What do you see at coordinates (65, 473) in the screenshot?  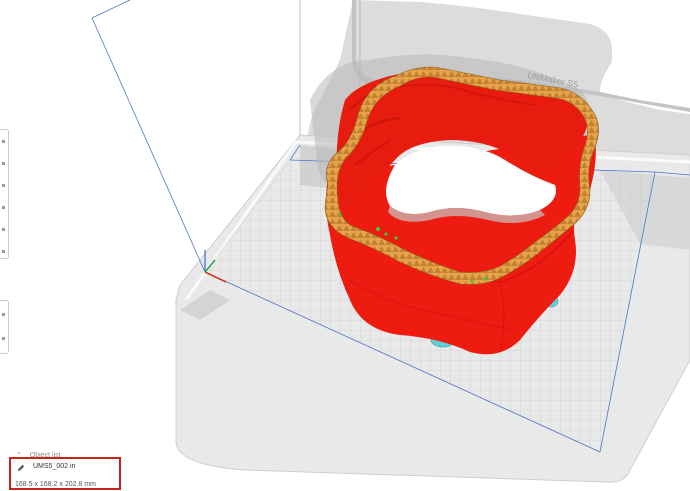 I see `object-list-item: UMS5_002 in 168.5 x 168.2 x 202.8 mm` at bounding box center [65, 473].